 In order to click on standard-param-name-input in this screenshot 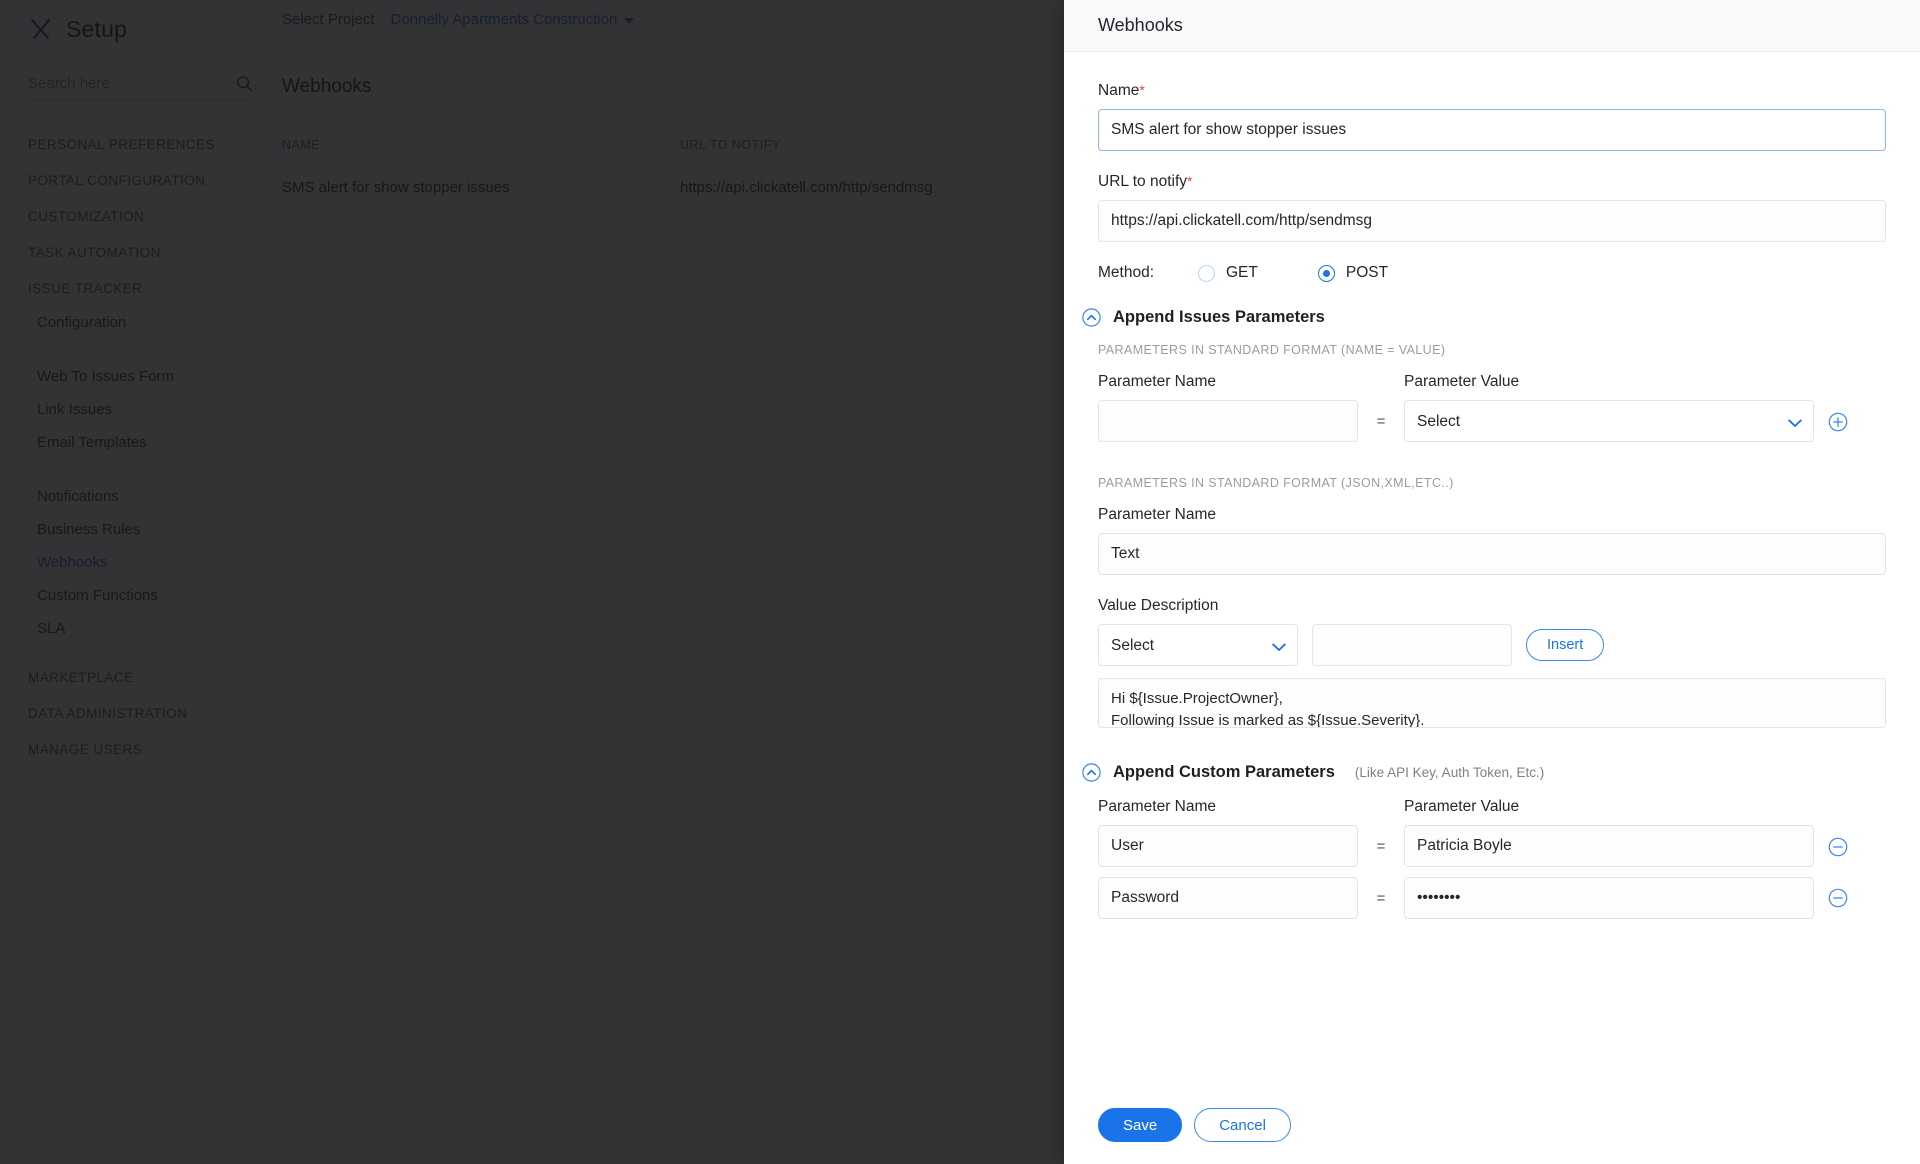, I will do `click(1228, 421)`.